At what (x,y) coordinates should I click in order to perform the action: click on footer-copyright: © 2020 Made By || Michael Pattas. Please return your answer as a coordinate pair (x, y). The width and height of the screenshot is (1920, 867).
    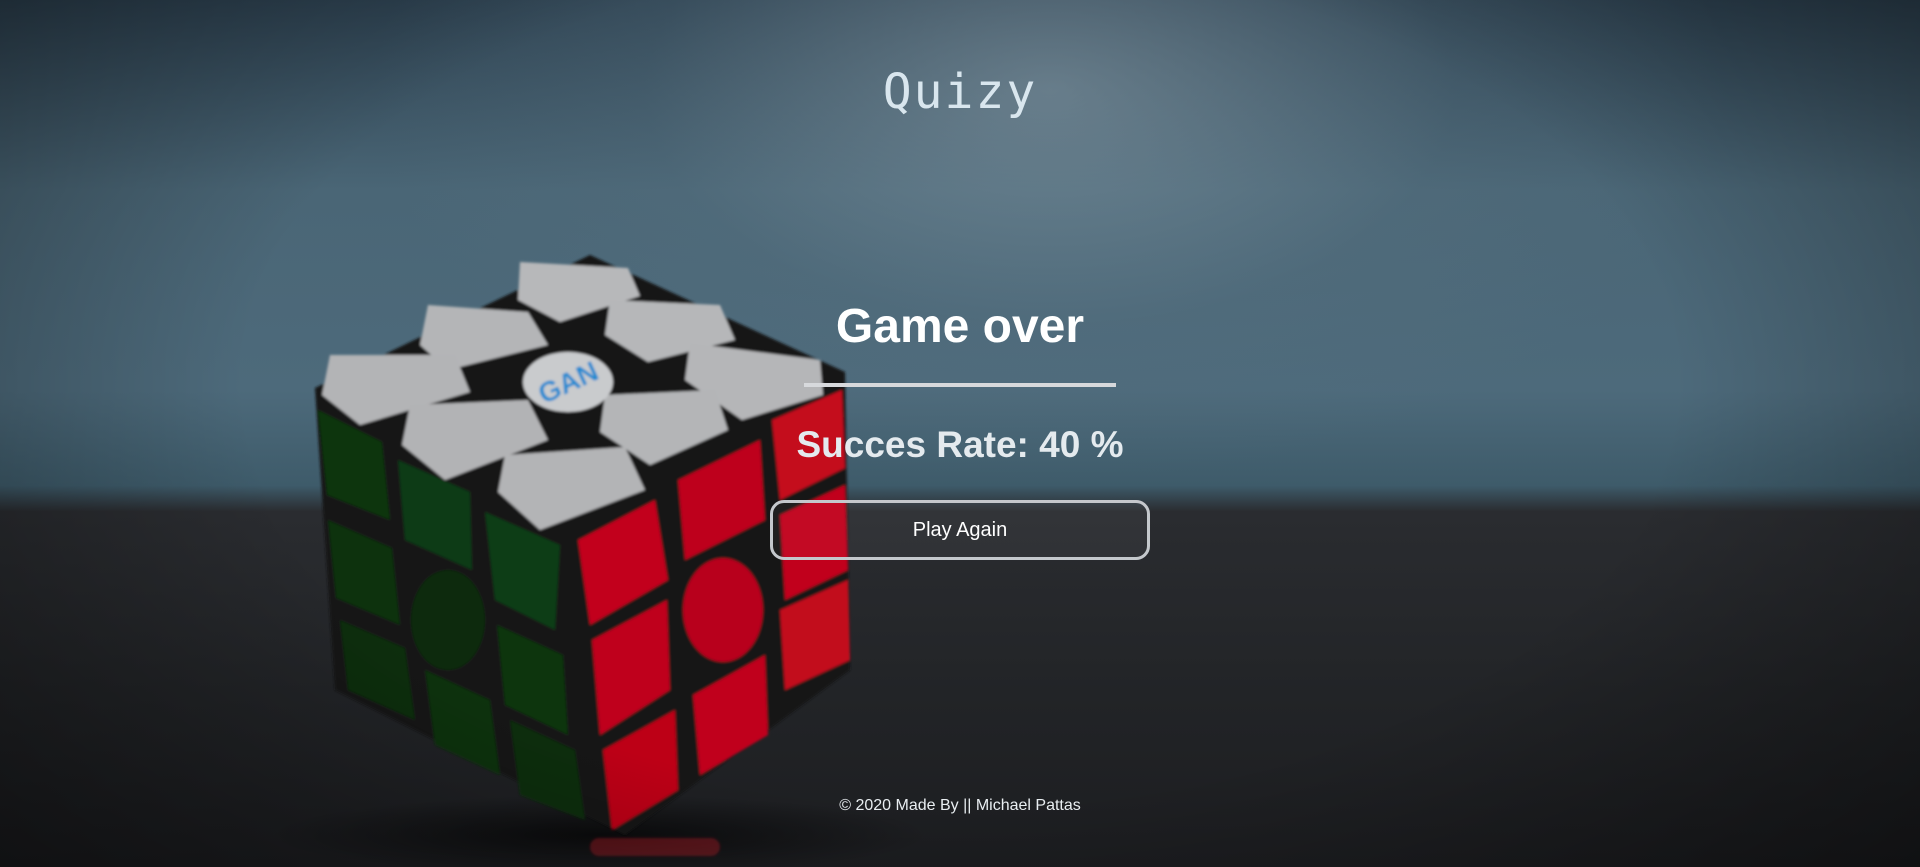
    Looking at the image, I should click on (960, 805).